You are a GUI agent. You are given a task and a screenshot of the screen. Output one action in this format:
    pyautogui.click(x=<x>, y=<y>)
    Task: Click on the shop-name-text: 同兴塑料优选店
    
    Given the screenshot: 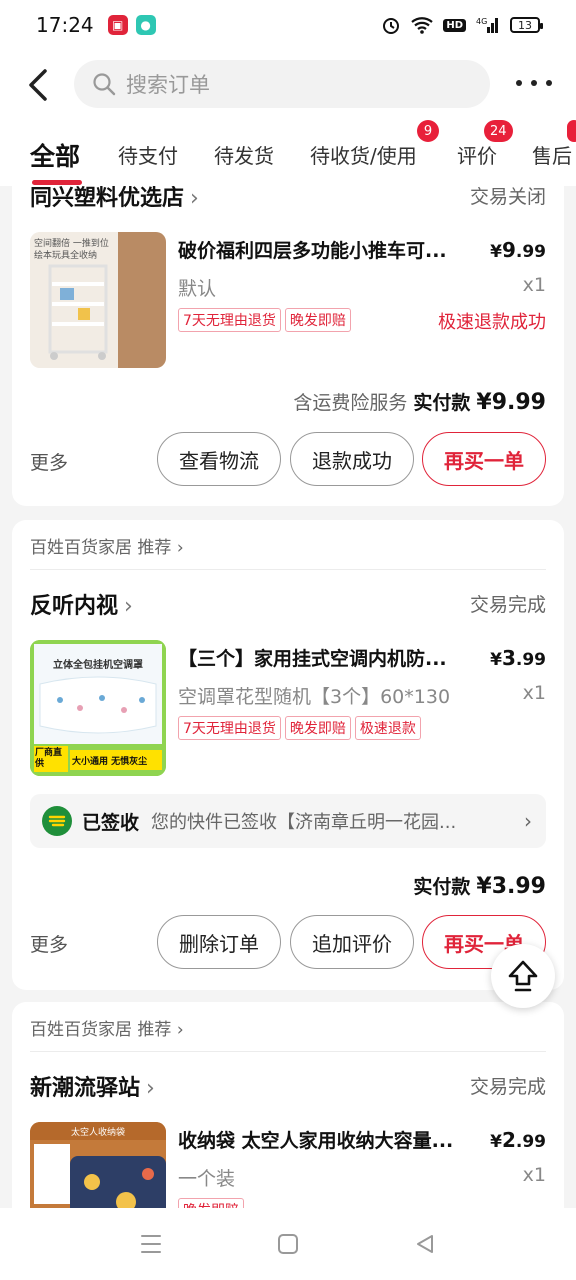 What is the action you would take?
    pyautogui.click(x=107, y=198)
    